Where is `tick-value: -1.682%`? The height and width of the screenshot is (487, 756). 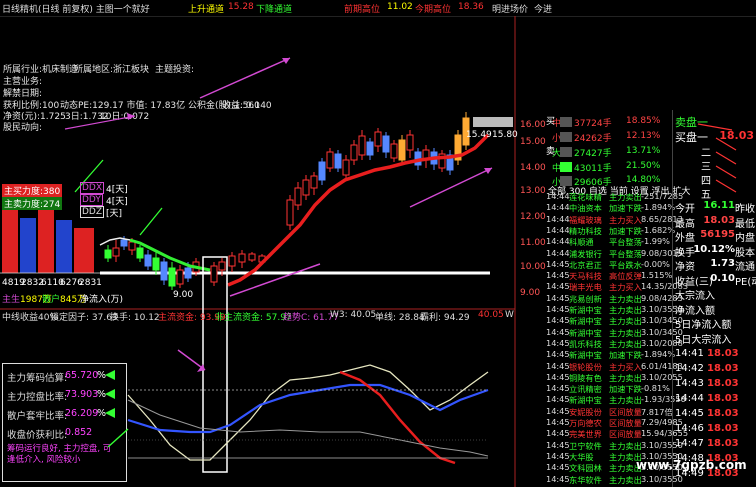 tick-value: -1.682% is located at coordinates (658, 229).